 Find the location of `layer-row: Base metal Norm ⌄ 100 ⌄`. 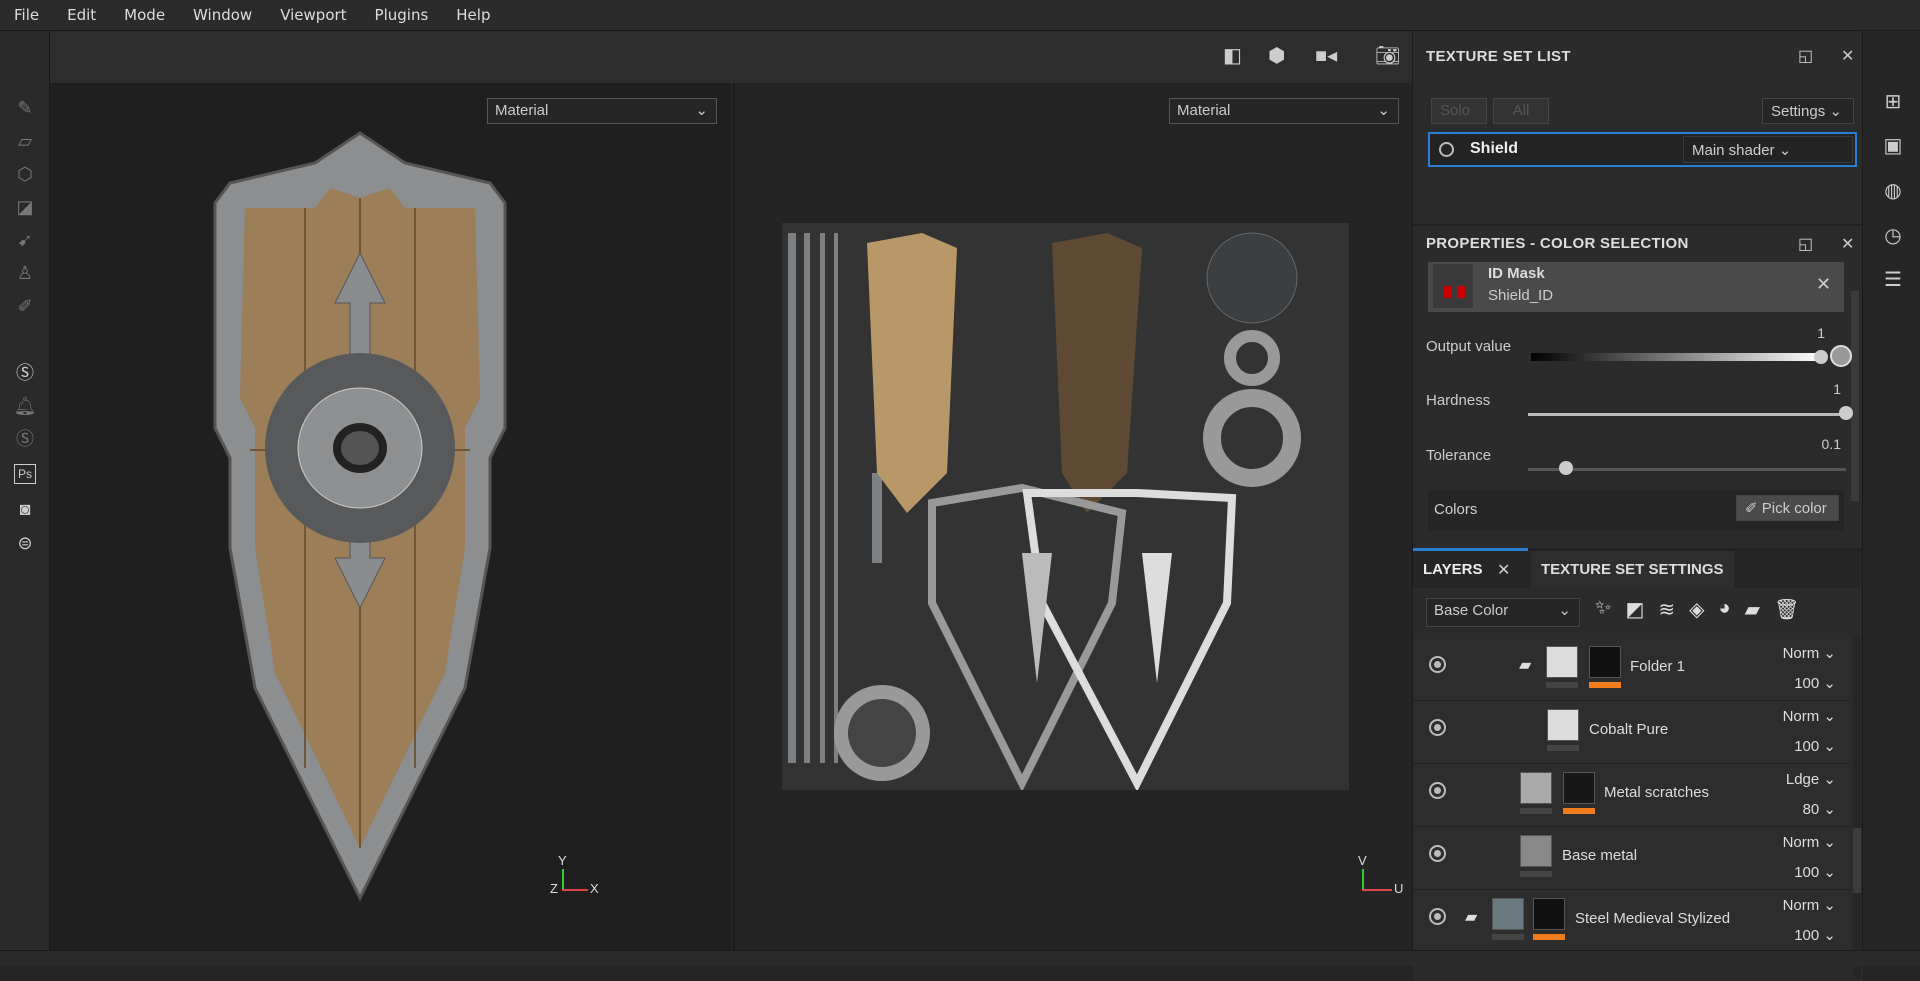

layer-row: Base metal Norm ⌄ 100 ⌄ is located at coordinates (1631, 858).